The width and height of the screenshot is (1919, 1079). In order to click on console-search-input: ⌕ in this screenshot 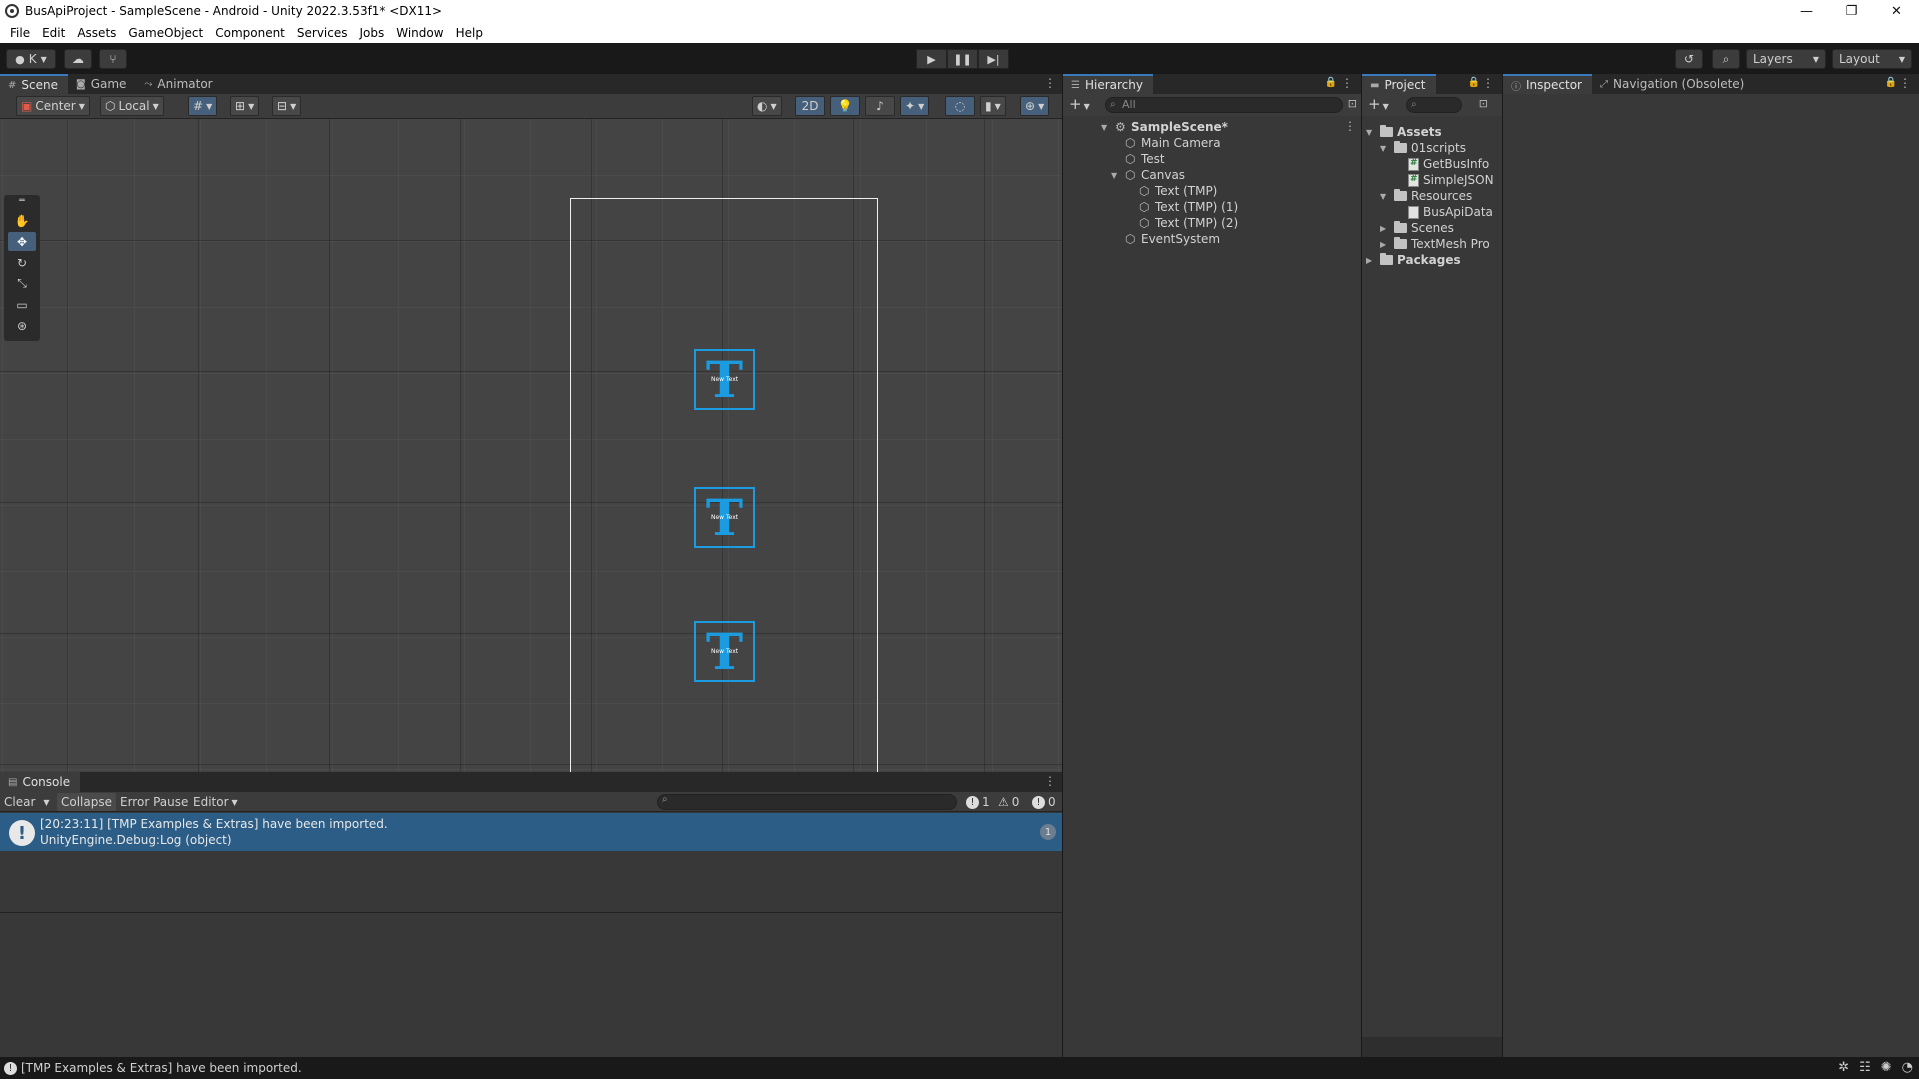, I will do `click(807, 802)`.